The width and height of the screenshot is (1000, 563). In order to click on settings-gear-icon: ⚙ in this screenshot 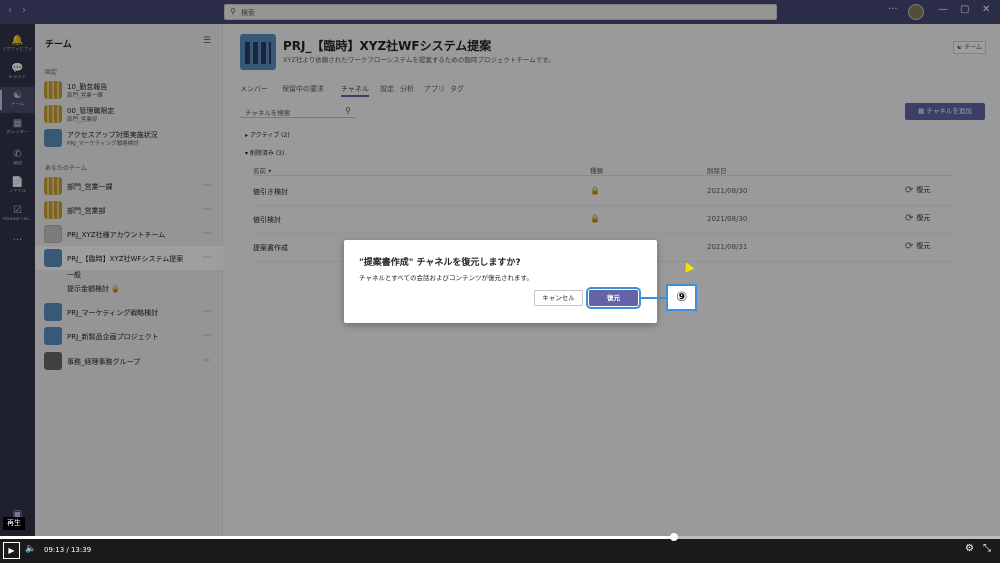, I will do `click(969, 548)`.